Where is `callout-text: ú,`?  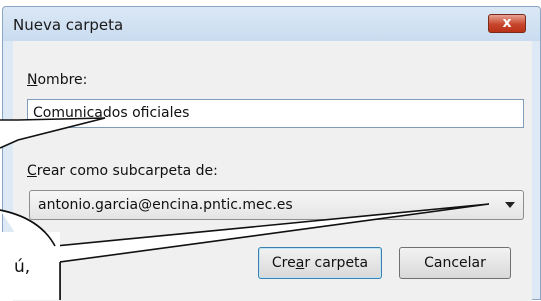 callout-text: ú, is located at coordinates (22, 267).